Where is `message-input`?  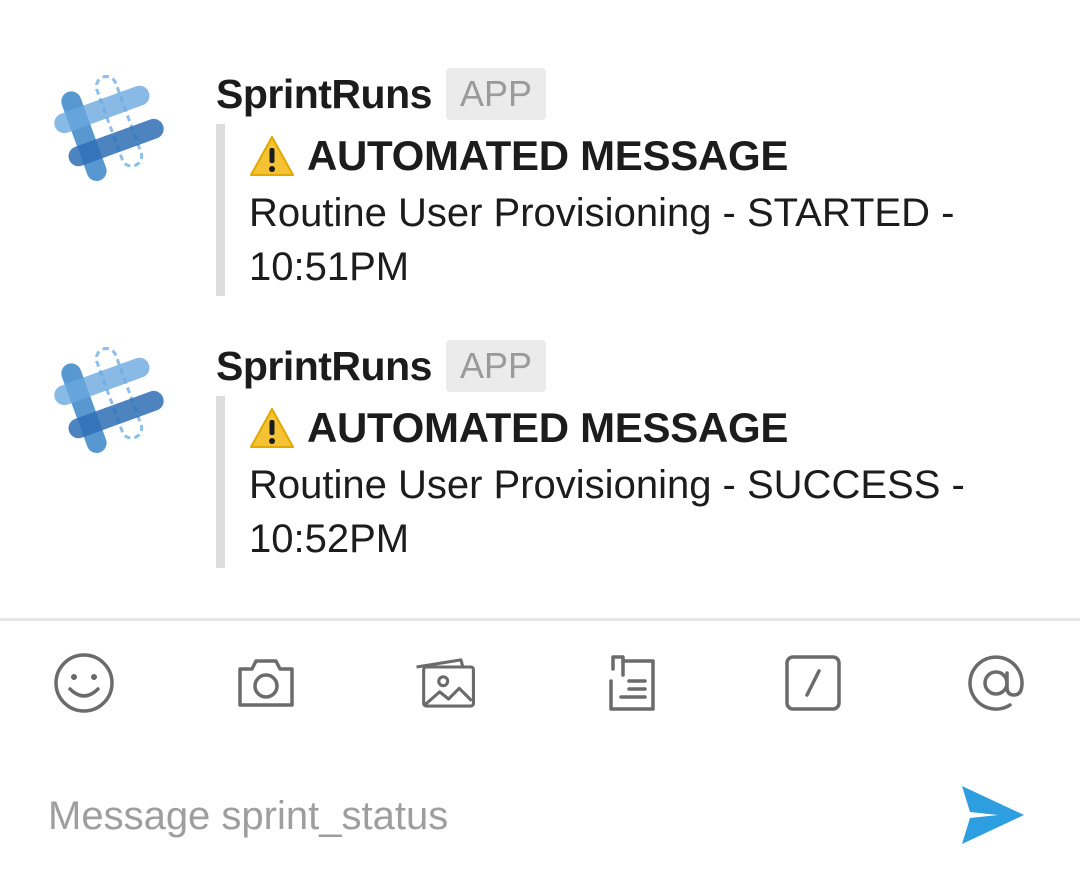 message-input is located at coordinates (488, 816).